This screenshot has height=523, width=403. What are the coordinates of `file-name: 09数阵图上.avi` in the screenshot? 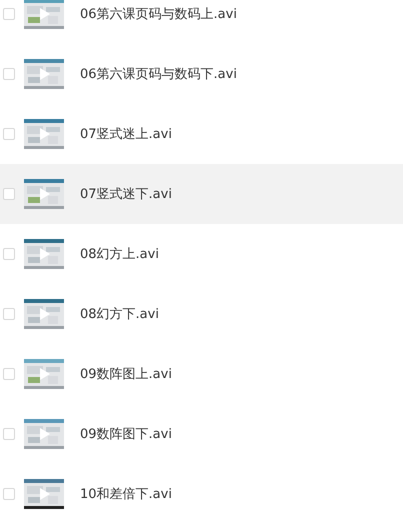 It's located at (126, 374).